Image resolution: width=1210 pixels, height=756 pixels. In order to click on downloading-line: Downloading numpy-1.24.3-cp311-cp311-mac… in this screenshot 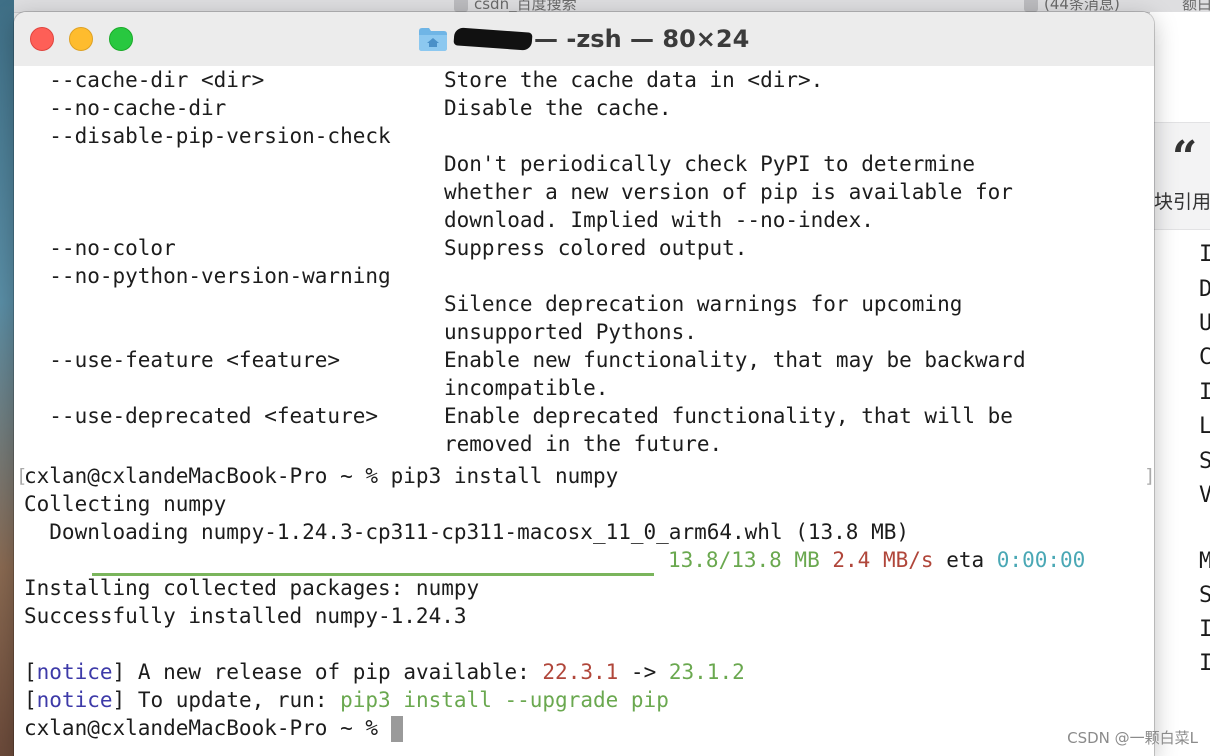, I will do `click(467, 532)`.